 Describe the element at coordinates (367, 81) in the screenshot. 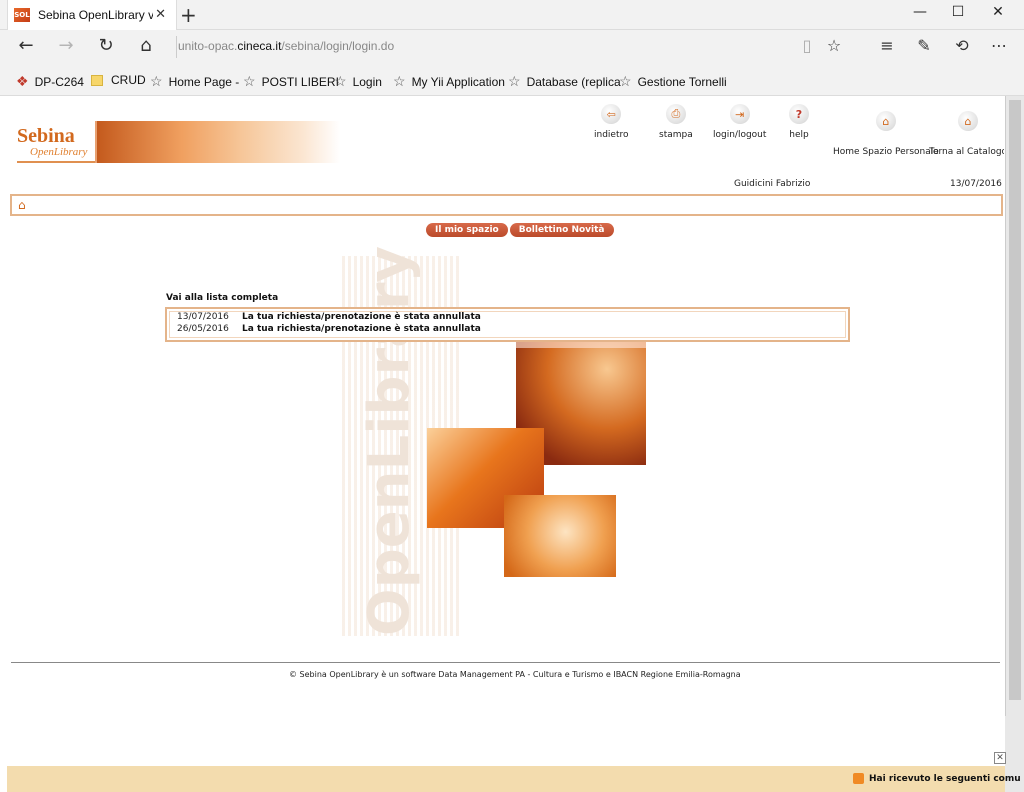

I see `favorite-label: Login` at that location.